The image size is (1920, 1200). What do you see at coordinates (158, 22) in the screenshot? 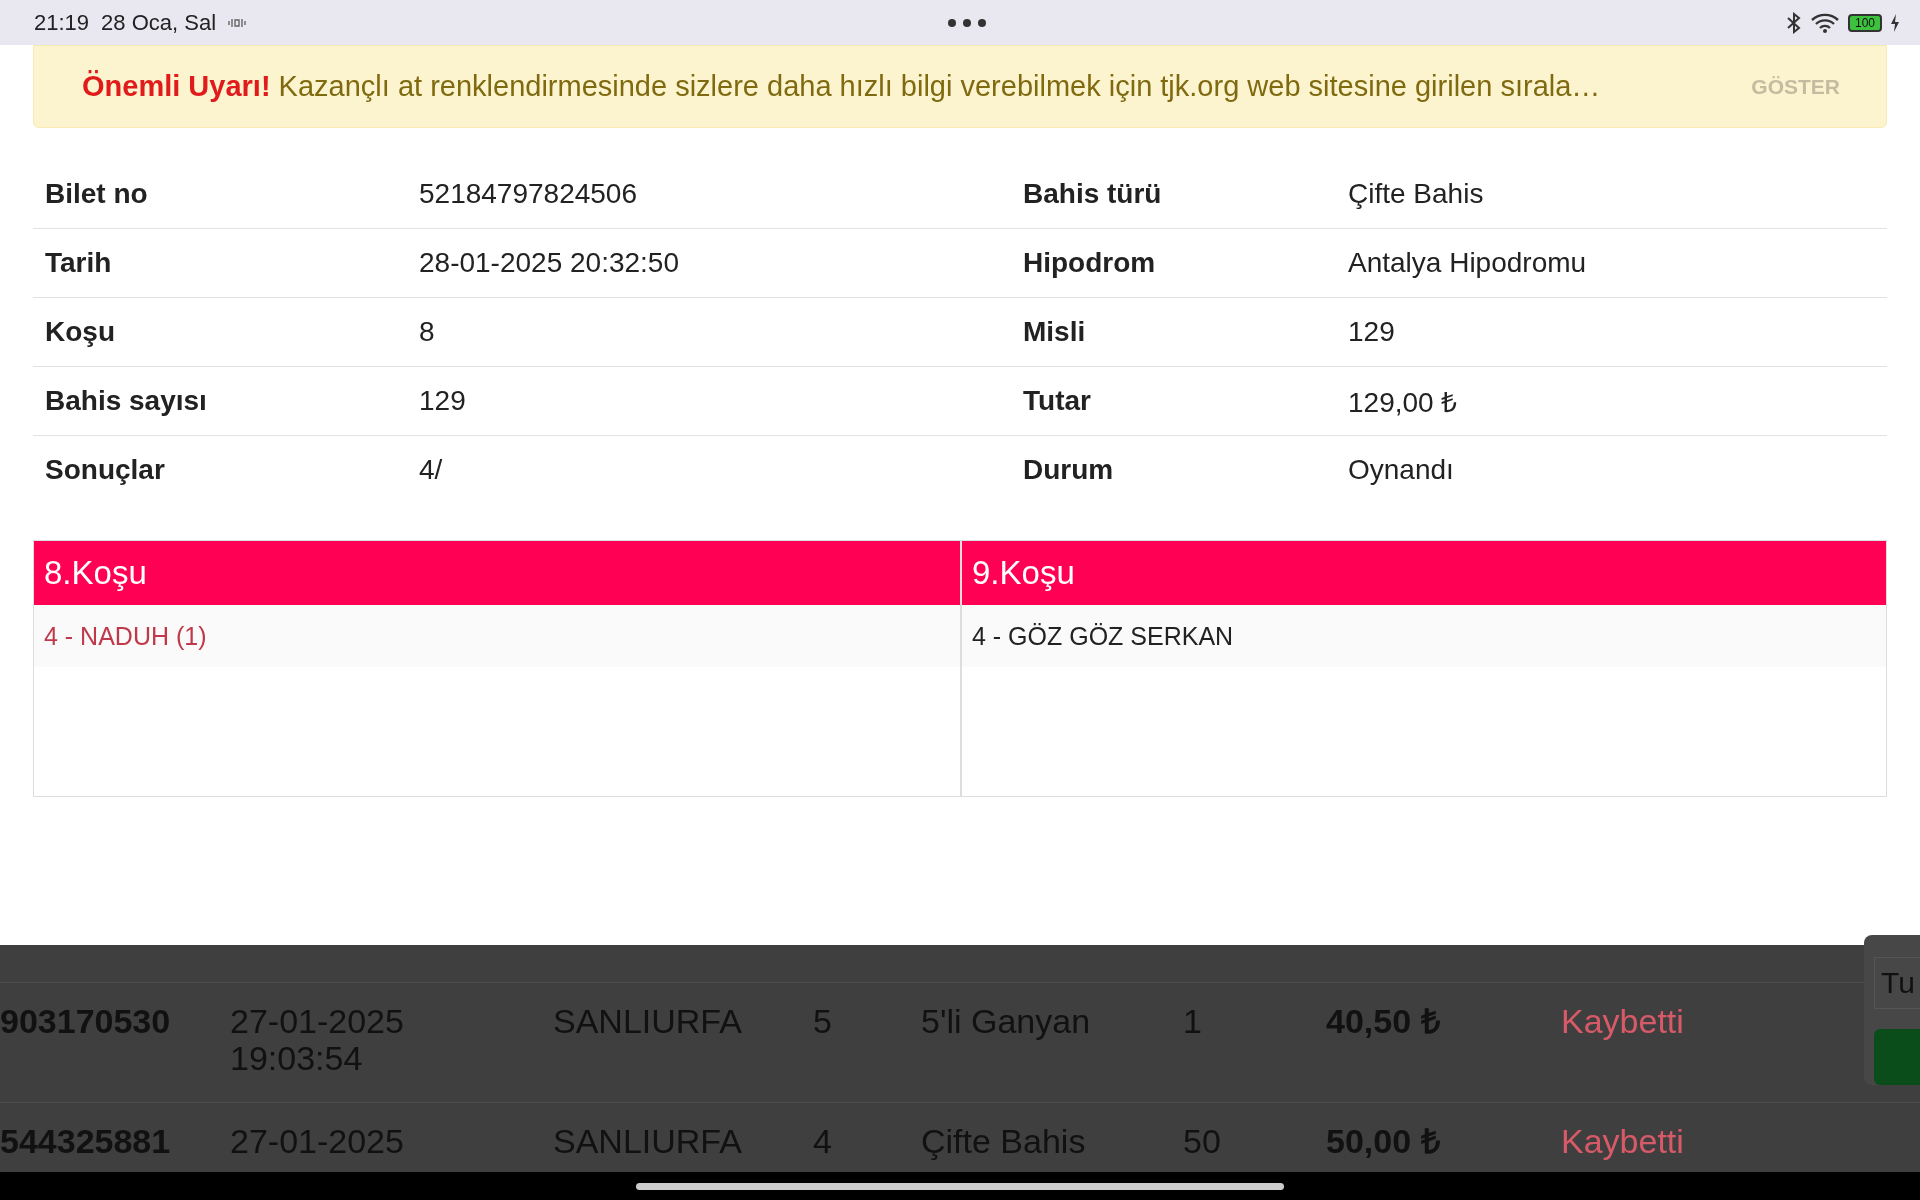
I see `status-date: 28 Oca, Sal` at bounding box center [158, 22].